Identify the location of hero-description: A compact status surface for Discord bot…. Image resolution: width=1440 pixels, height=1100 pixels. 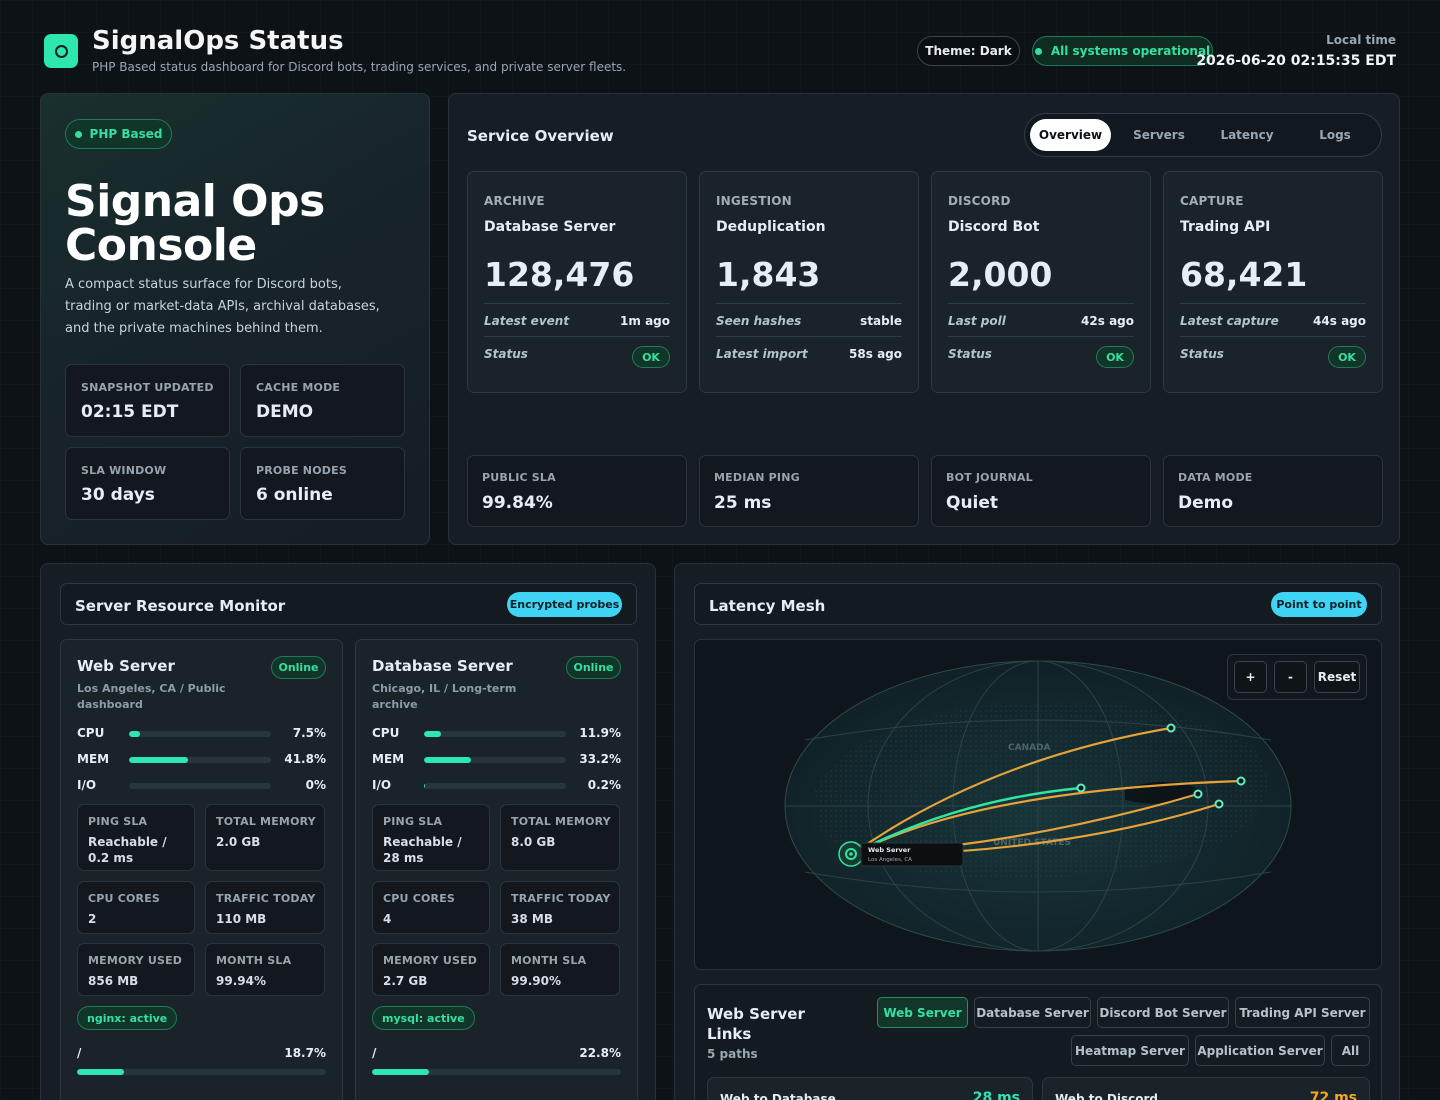
(222, 306).